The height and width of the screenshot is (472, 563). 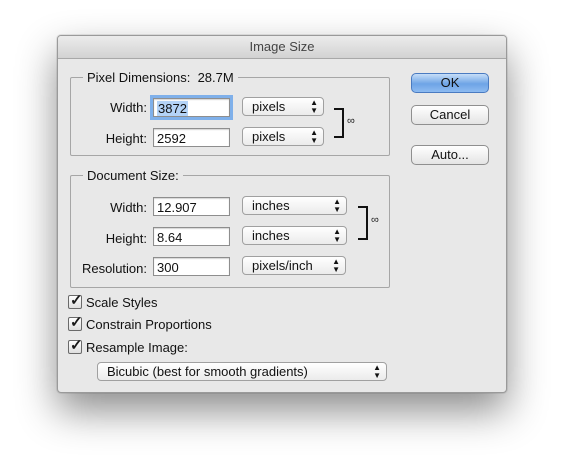 I want to click on resolution-label: Resolution:, so click(x=114, y=268).